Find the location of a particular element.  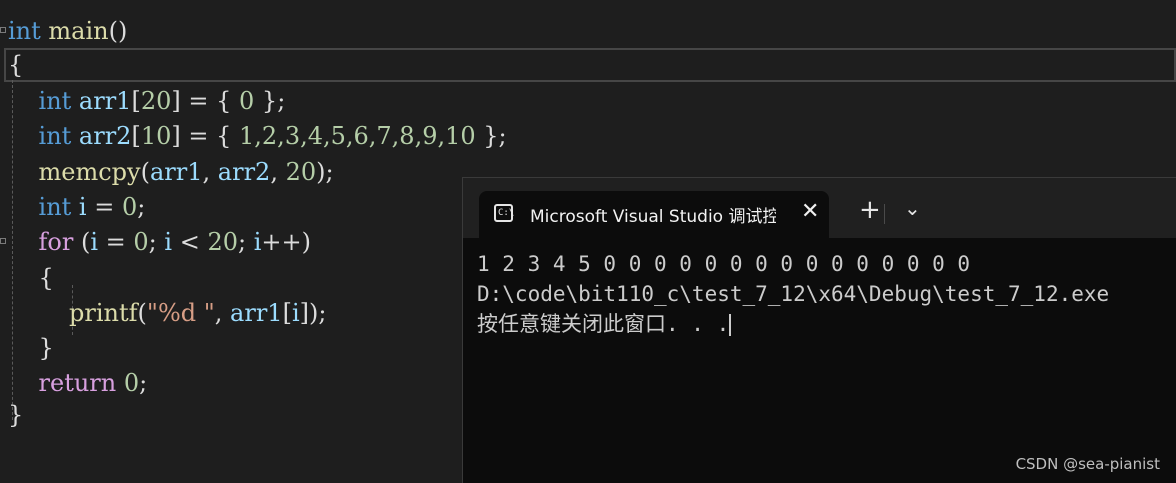

watermark: CSDN @sea-pianist is located at coordinates (1087, 464).